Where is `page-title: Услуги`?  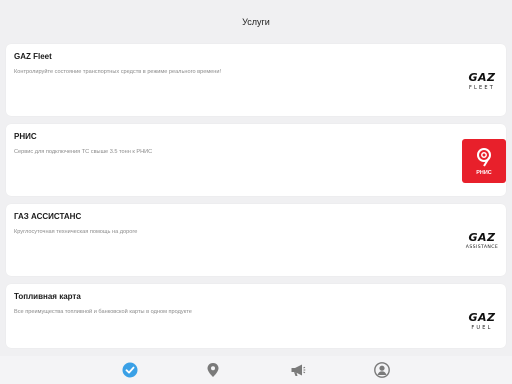 page-title: Услуги is located at coordinates (256, 22).